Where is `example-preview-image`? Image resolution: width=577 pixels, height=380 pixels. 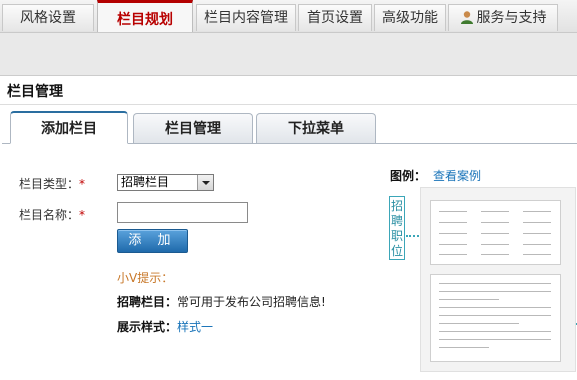 example-preview-image is located at coordinates (498, 279).